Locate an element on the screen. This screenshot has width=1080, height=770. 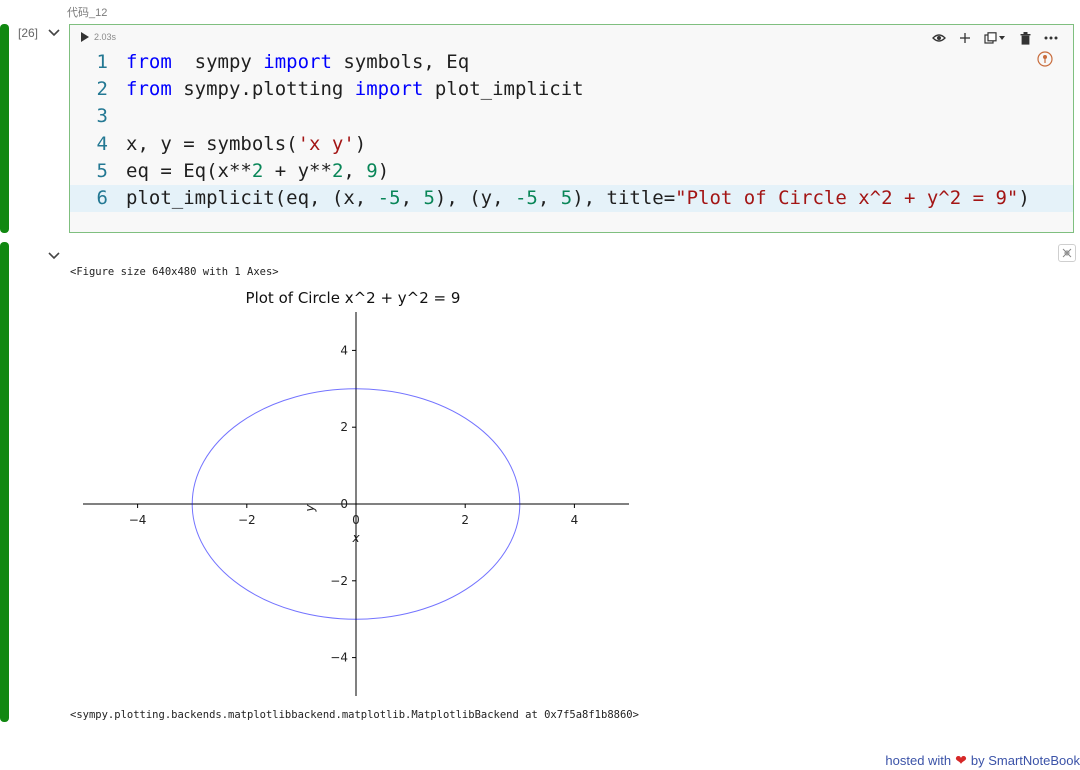
code-token: eq = Eq(x** is located at coordinates (189, 170).